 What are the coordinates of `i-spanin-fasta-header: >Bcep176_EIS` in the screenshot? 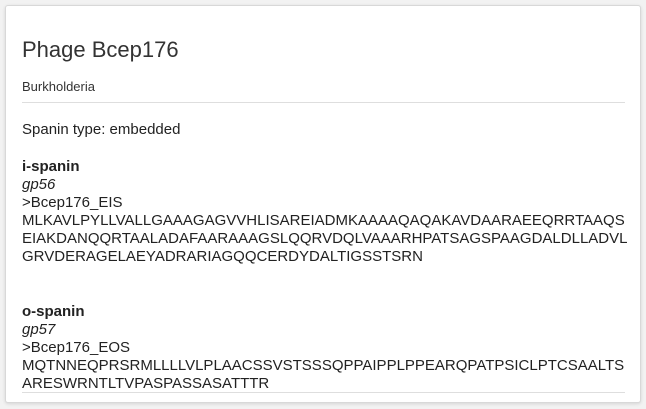 It's located at (72, 202).